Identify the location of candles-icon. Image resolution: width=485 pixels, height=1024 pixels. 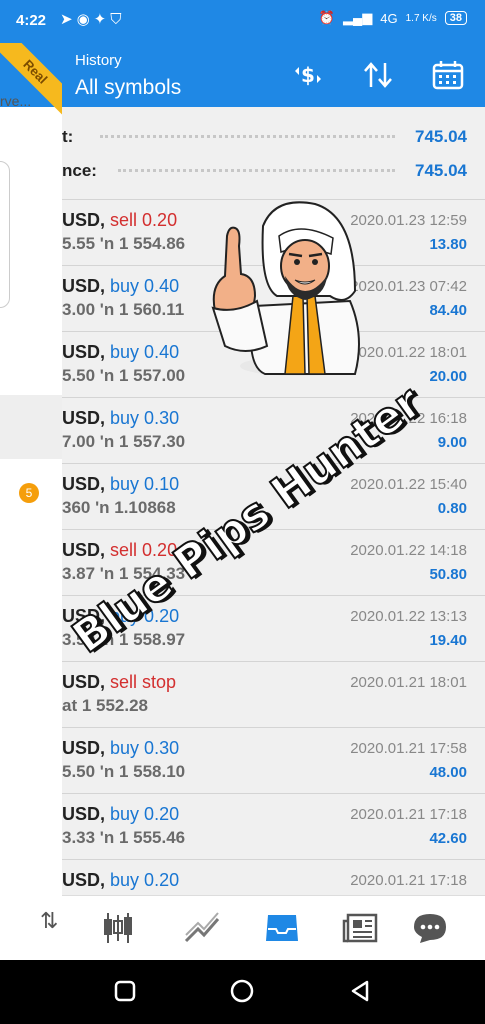
(118, 928).